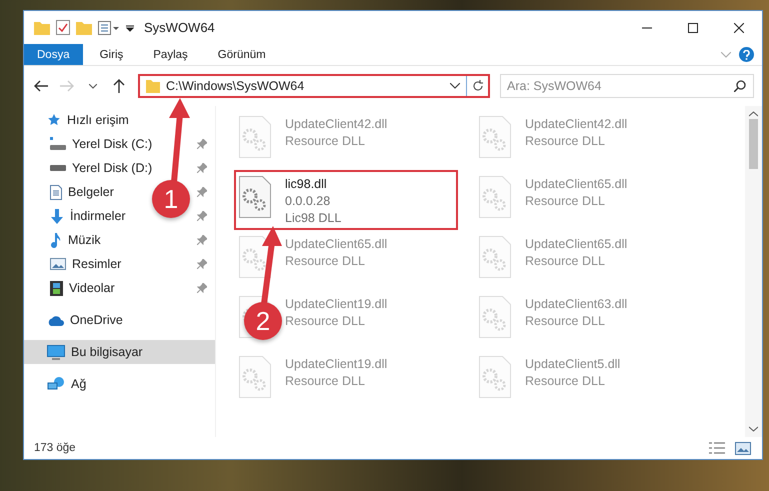 The height and width of the screenshot is (491, 769). I want to click on minimize-icon, so click(647, 27).